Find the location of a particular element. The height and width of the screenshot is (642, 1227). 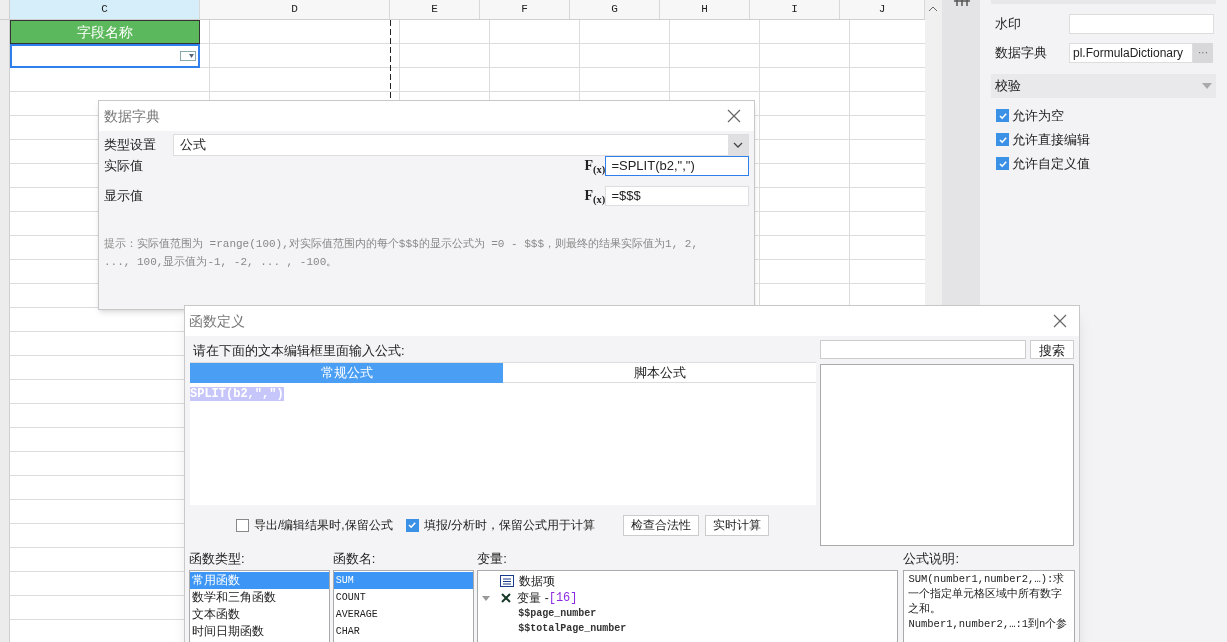

table-icon is located at coordinates (507, 580).